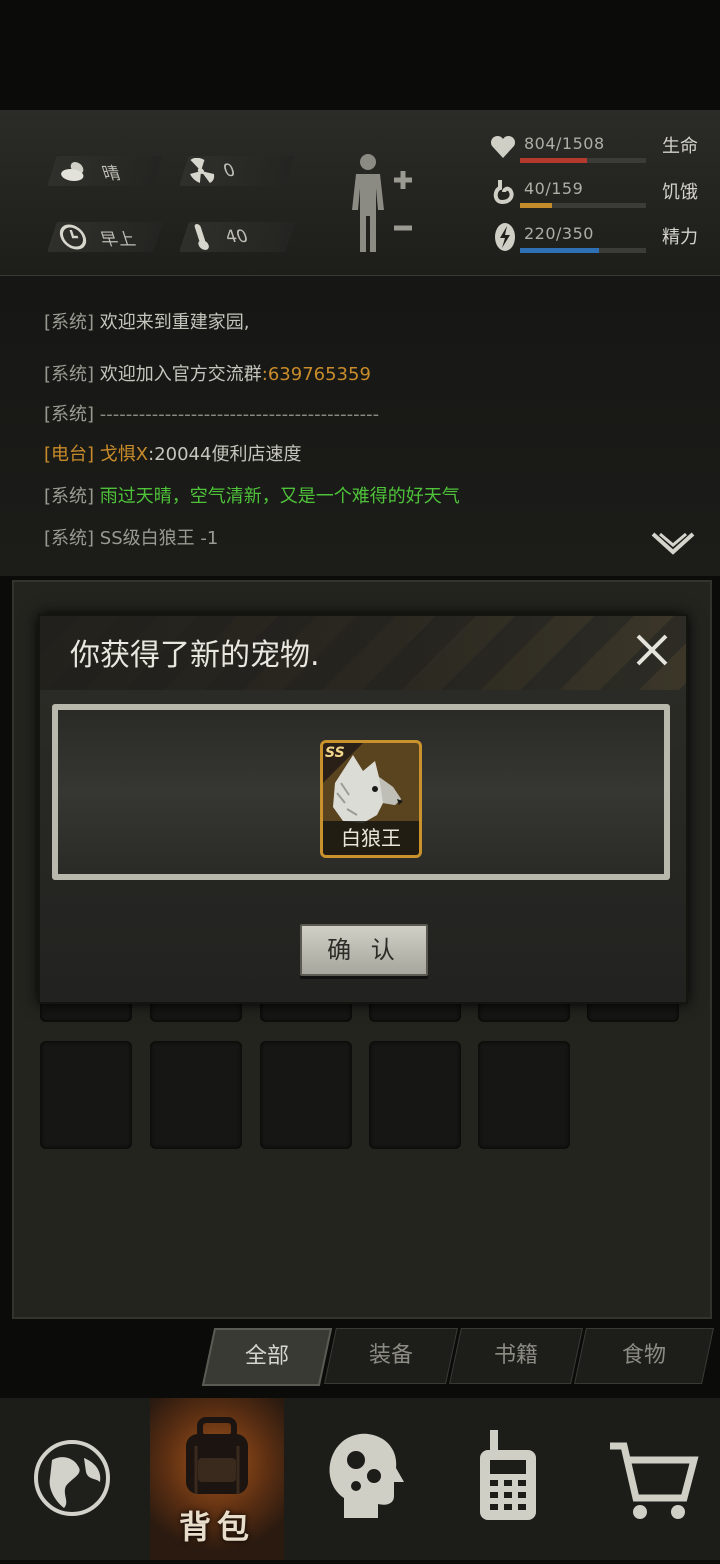 This screenshot has height=1564, width=720. Describe the element at coordinates (252, 496) in the screenshot. I see `log-line: [系统] 雨过天晴，空气清新，又是一个难得的好天气` at that location.